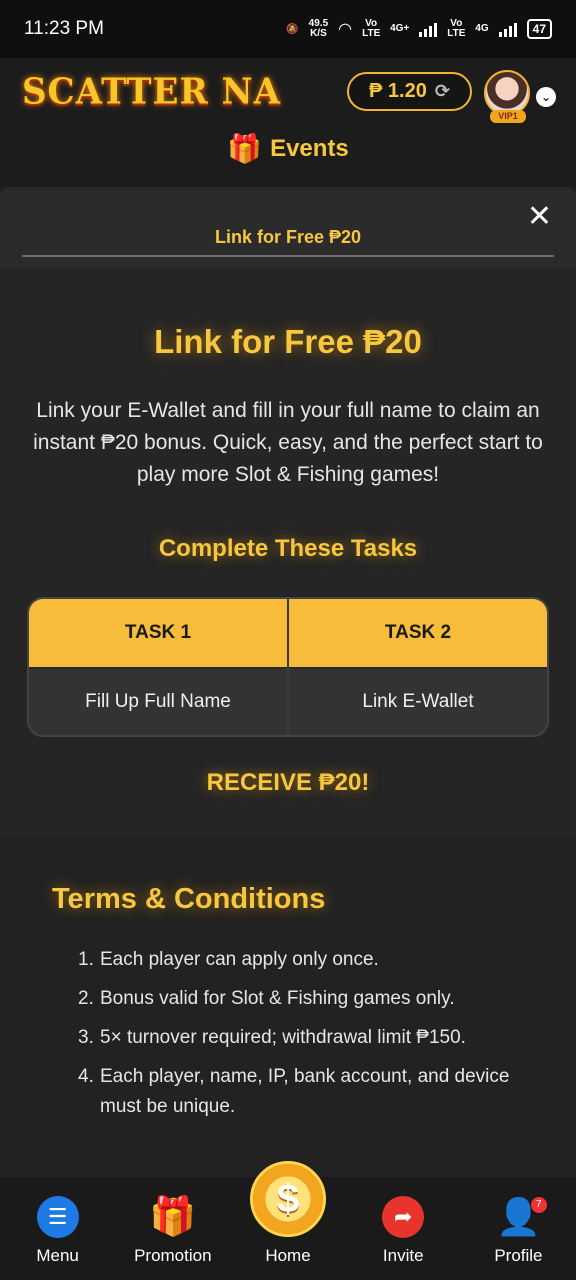 The image size is (576, 1280). Describe the element at coordinates (508, 116) in the screenshot. I see `vip-badge: VIP1` at that location.